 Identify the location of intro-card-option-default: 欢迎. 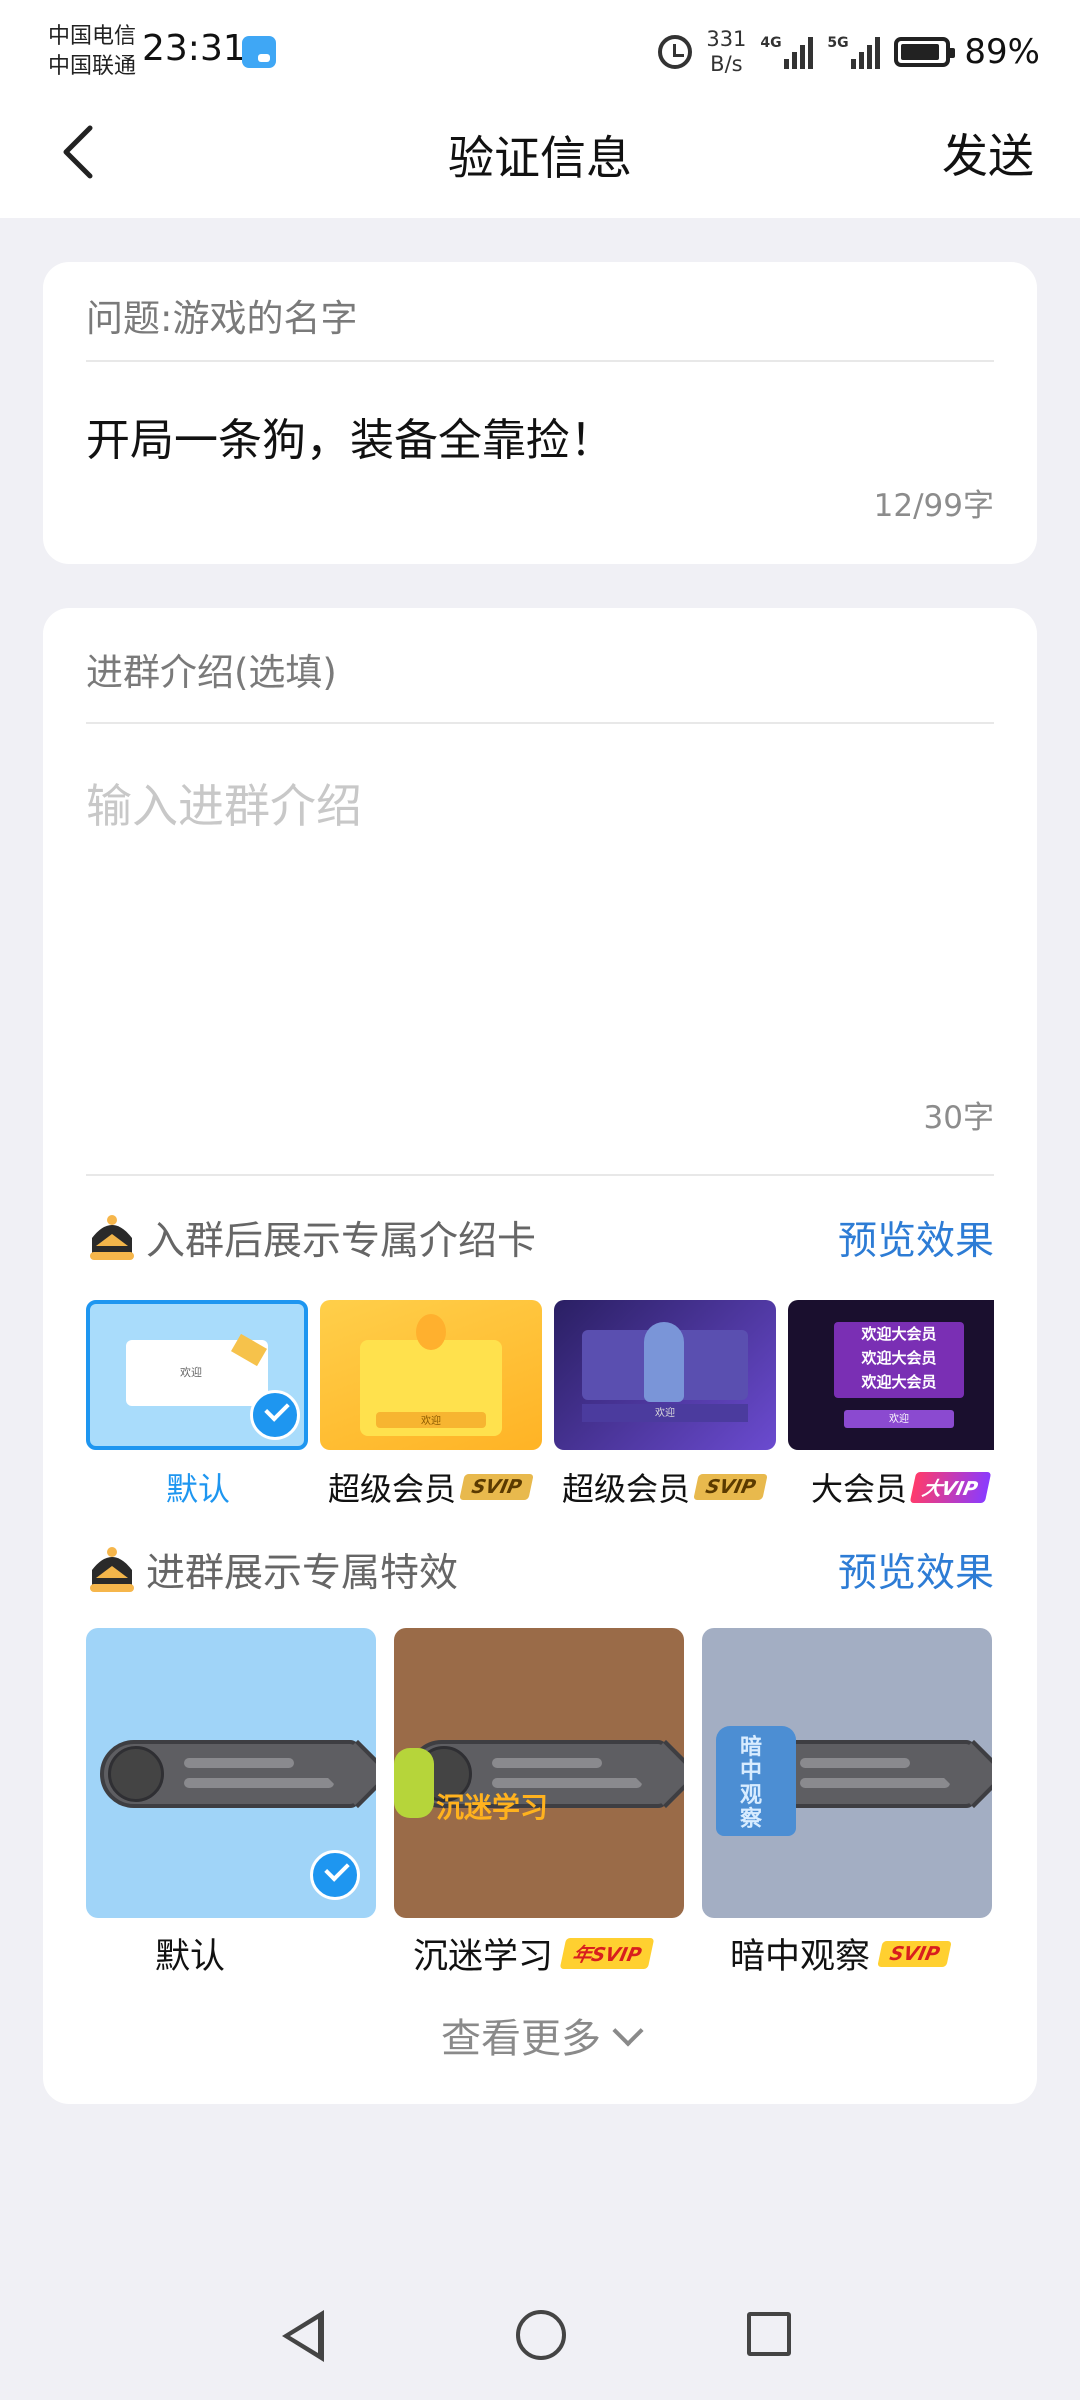
(197, 1375).